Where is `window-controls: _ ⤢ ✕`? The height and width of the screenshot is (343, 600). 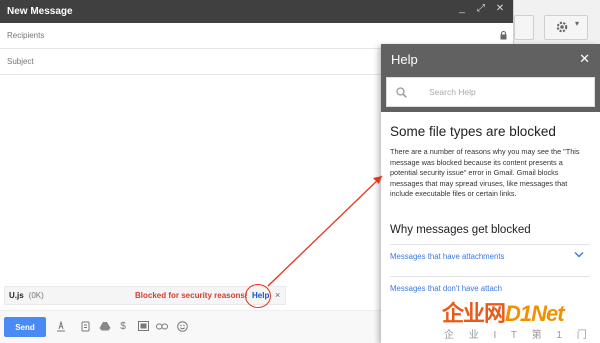
window-controls: _ ⤢ ✕ is located at coordinates (481, 8).